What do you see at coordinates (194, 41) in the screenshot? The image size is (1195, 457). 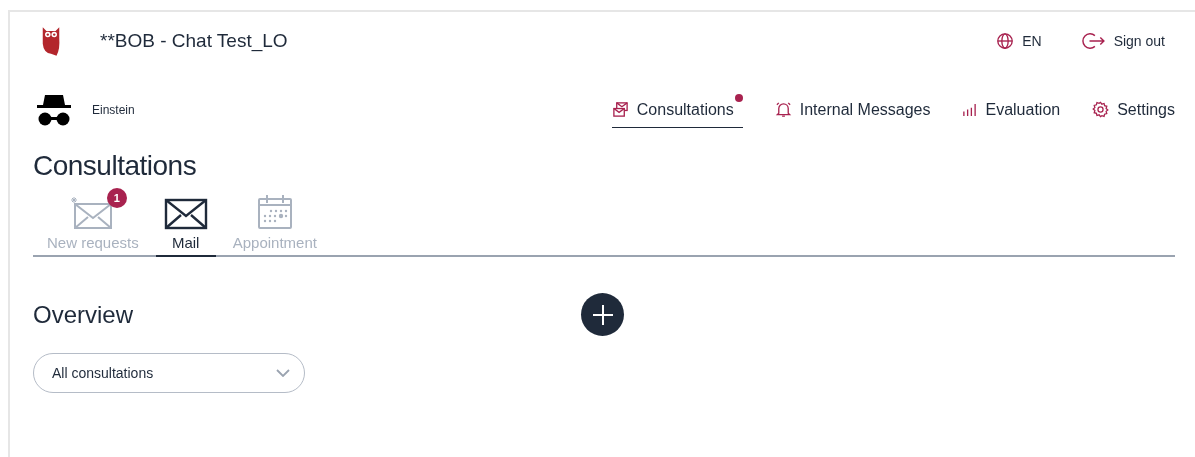 I see `app-title: **BOB - Chat Test_LO` at bounding box center [194, 41].